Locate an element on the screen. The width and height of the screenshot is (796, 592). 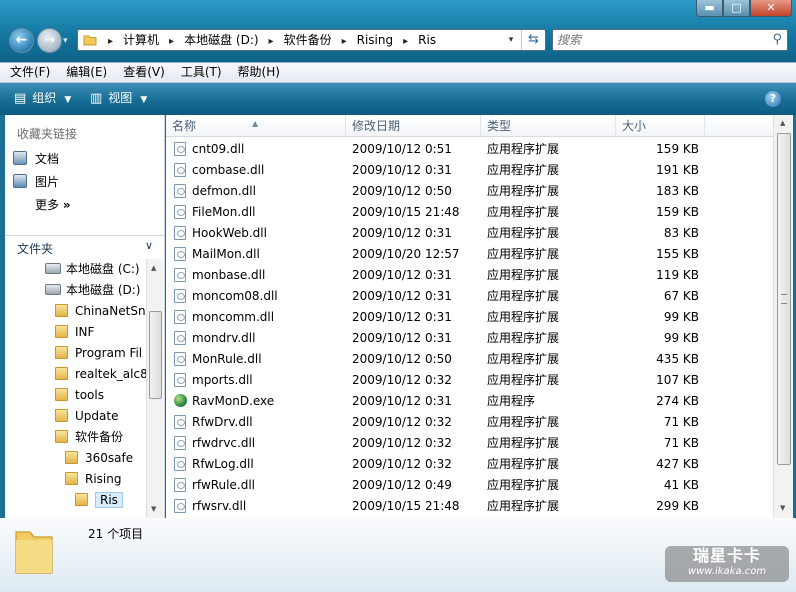
tree-scrollbar: ▲ ▼ is located at coordinates (154, 388).